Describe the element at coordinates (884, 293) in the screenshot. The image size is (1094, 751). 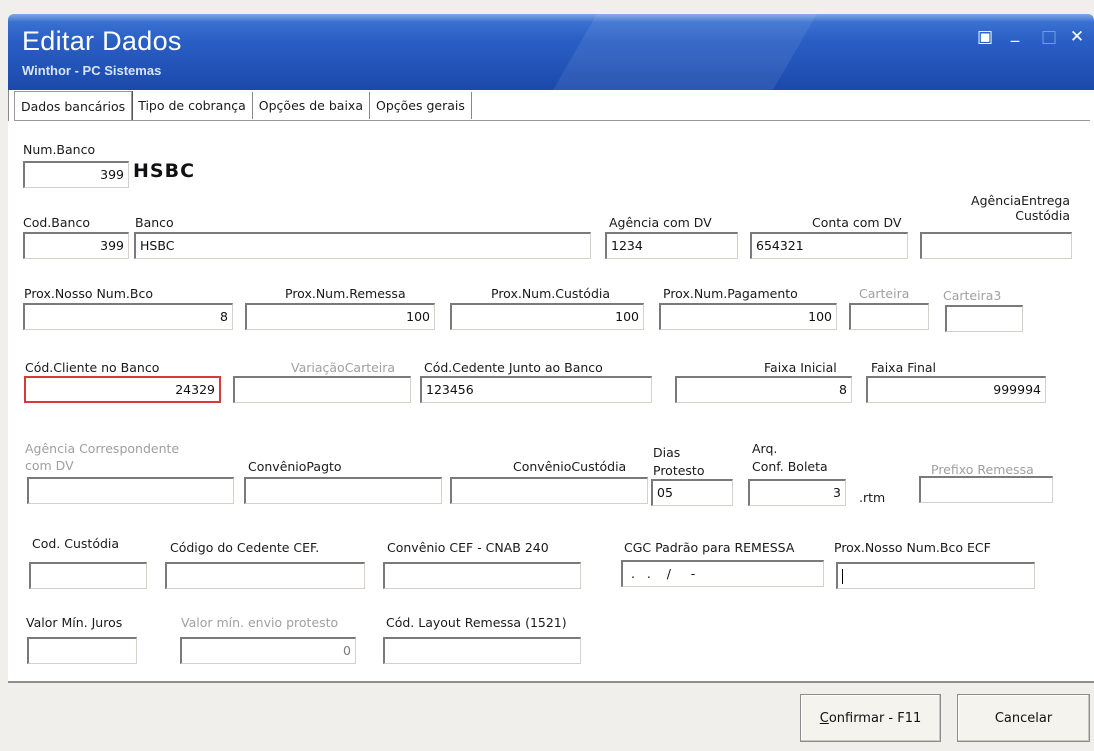
I see `carteira-label: Carteira` at that location.